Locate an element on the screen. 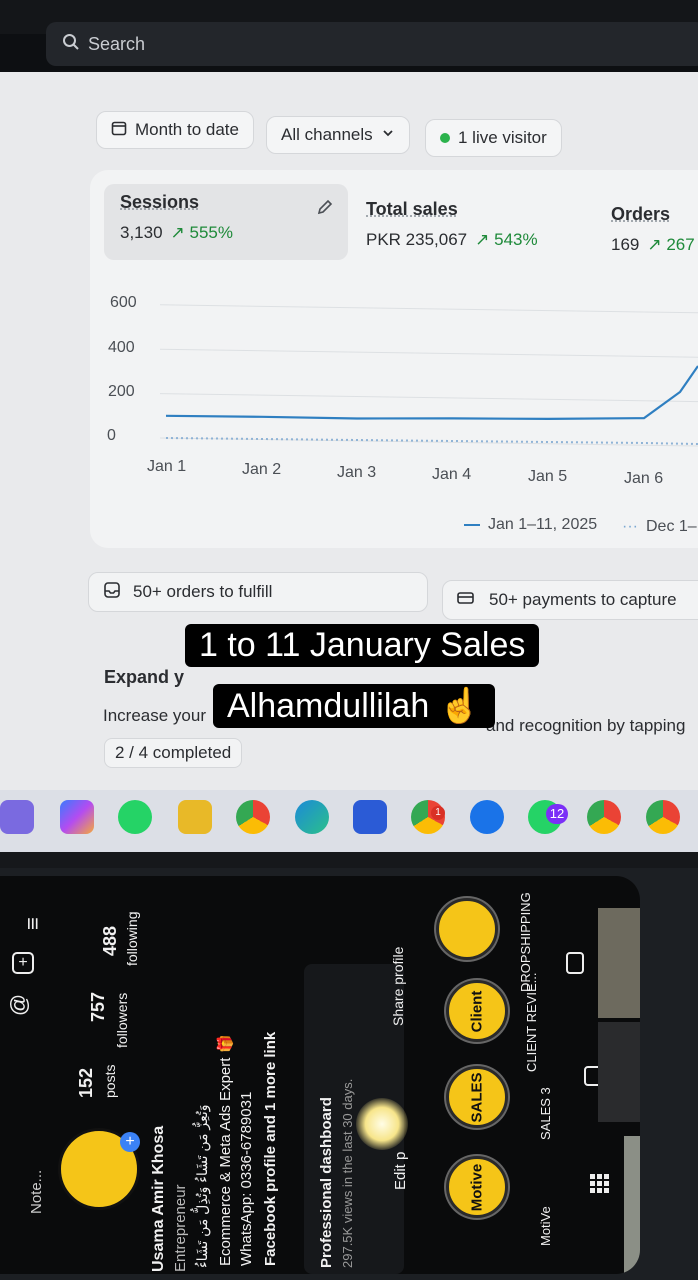 Image resolution: width=698 pixels, height=1280 pixels. browser-app-icon is located at coordinates (487, 817).